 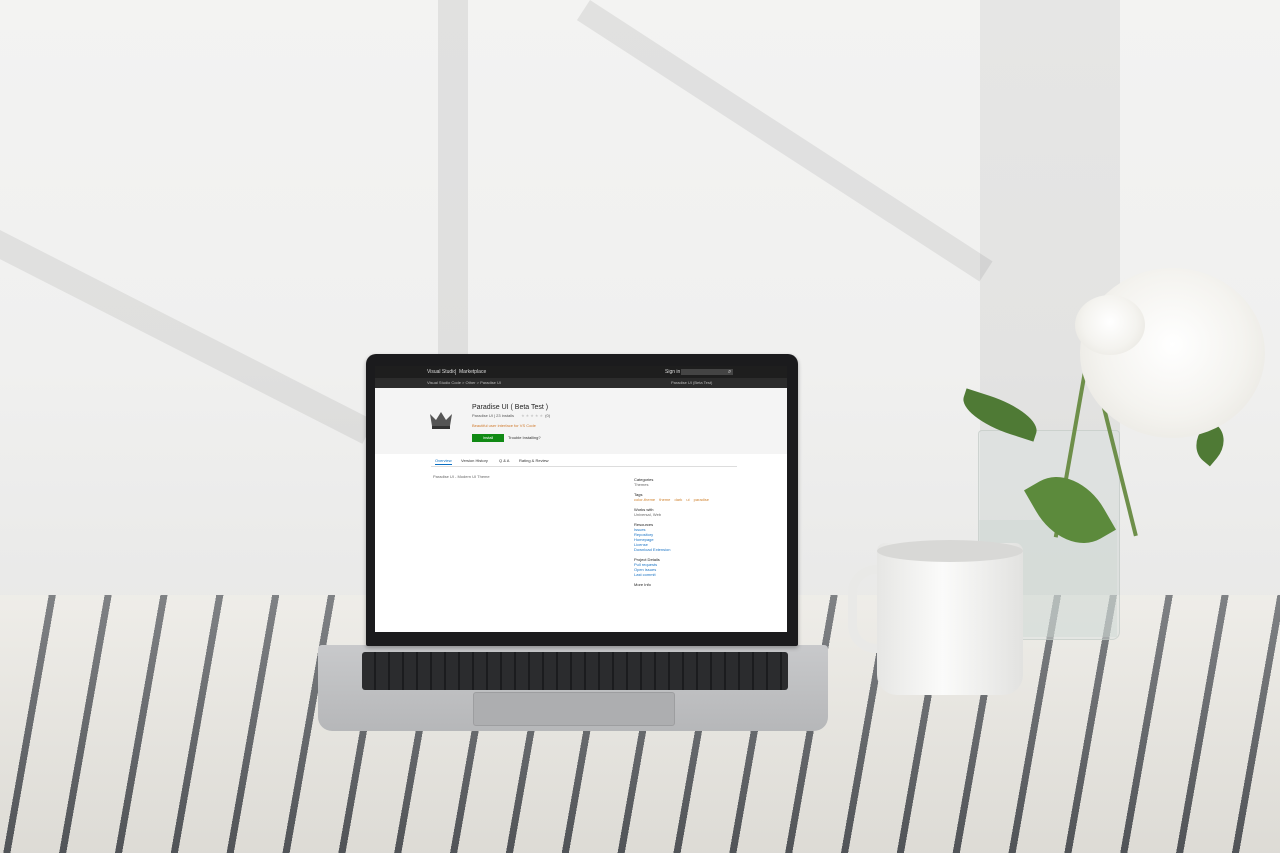 What do you see at coordinates (687, 499) in the screenshot?
I see `tag-chip: ui` at bounding box center [687, 499].